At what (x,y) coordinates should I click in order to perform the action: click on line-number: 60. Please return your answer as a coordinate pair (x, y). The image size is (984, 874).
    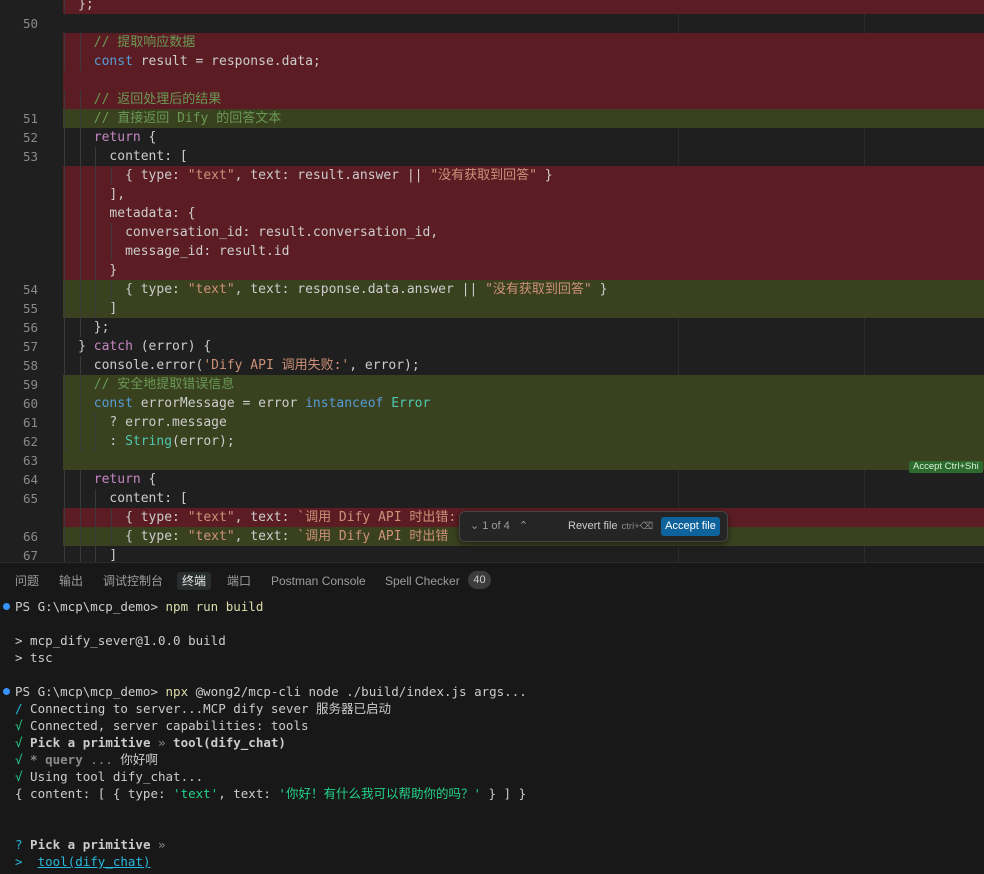
    Looking at the image, I should click on (30, 403).